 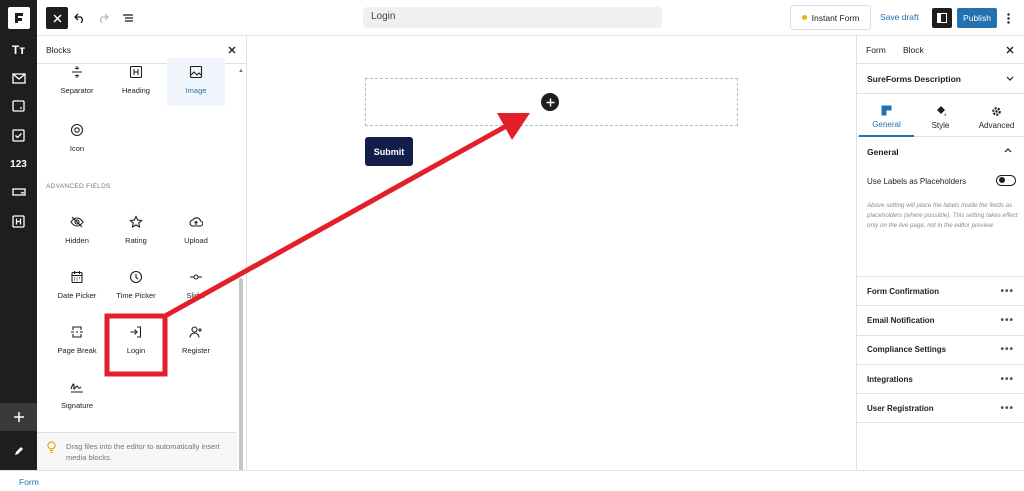 What do you see at coordinates (77, 84) in the screenshot?
I see `block-separator: Separator` at bounding box center [77, 84].